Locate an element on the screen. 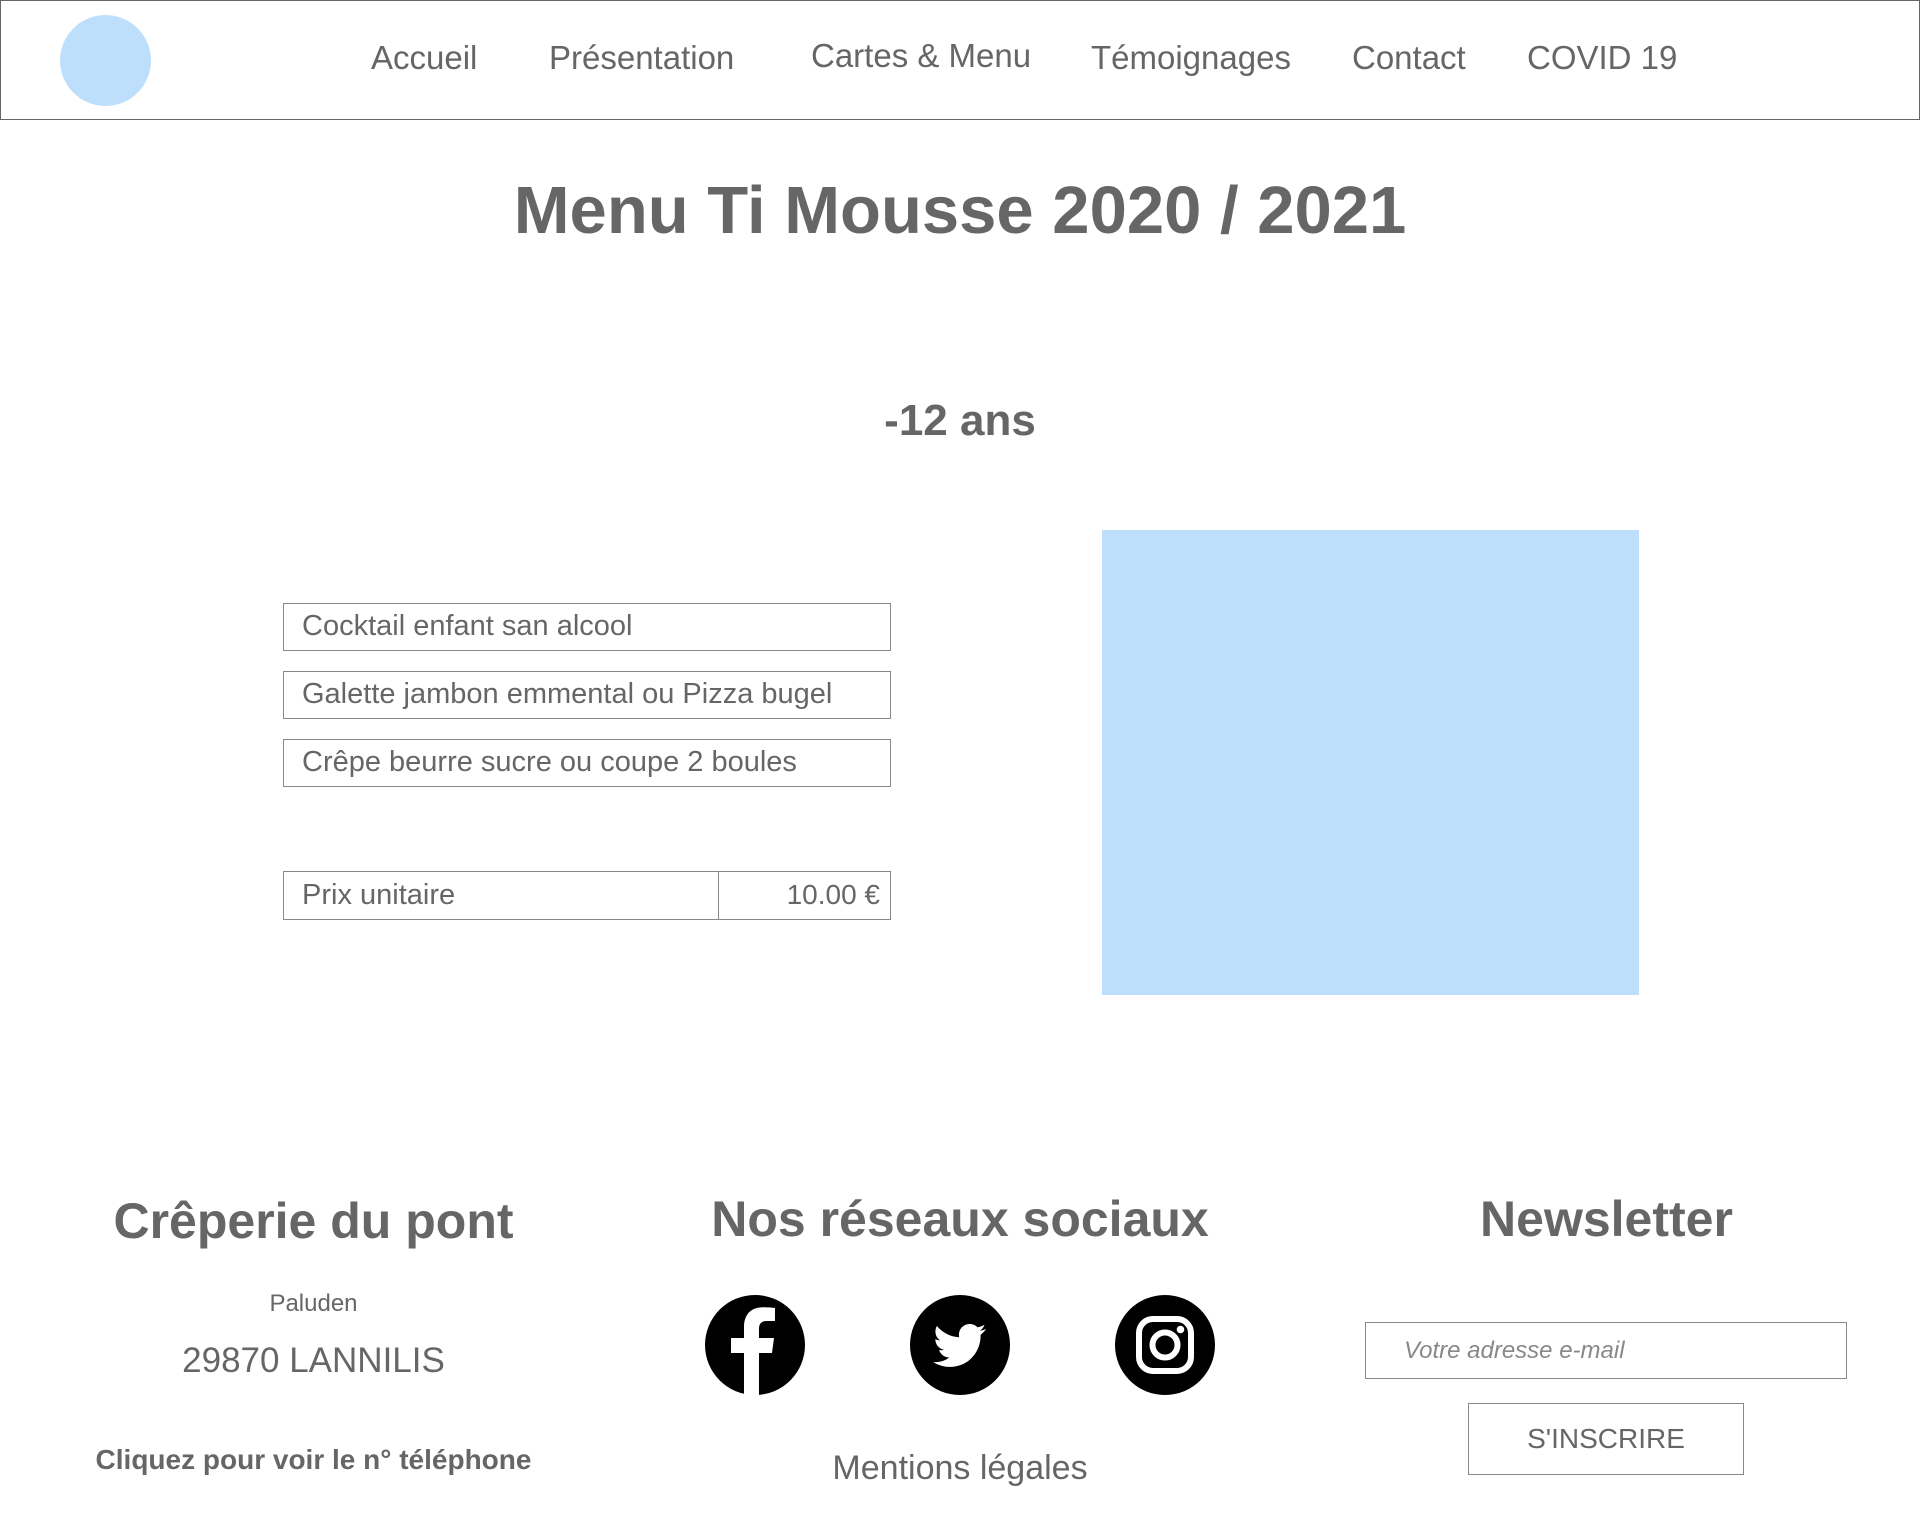 This screenshot has width=1920, height=1524. nav-item-covid19: COVID 19 is located at coordinates (1602, 58).